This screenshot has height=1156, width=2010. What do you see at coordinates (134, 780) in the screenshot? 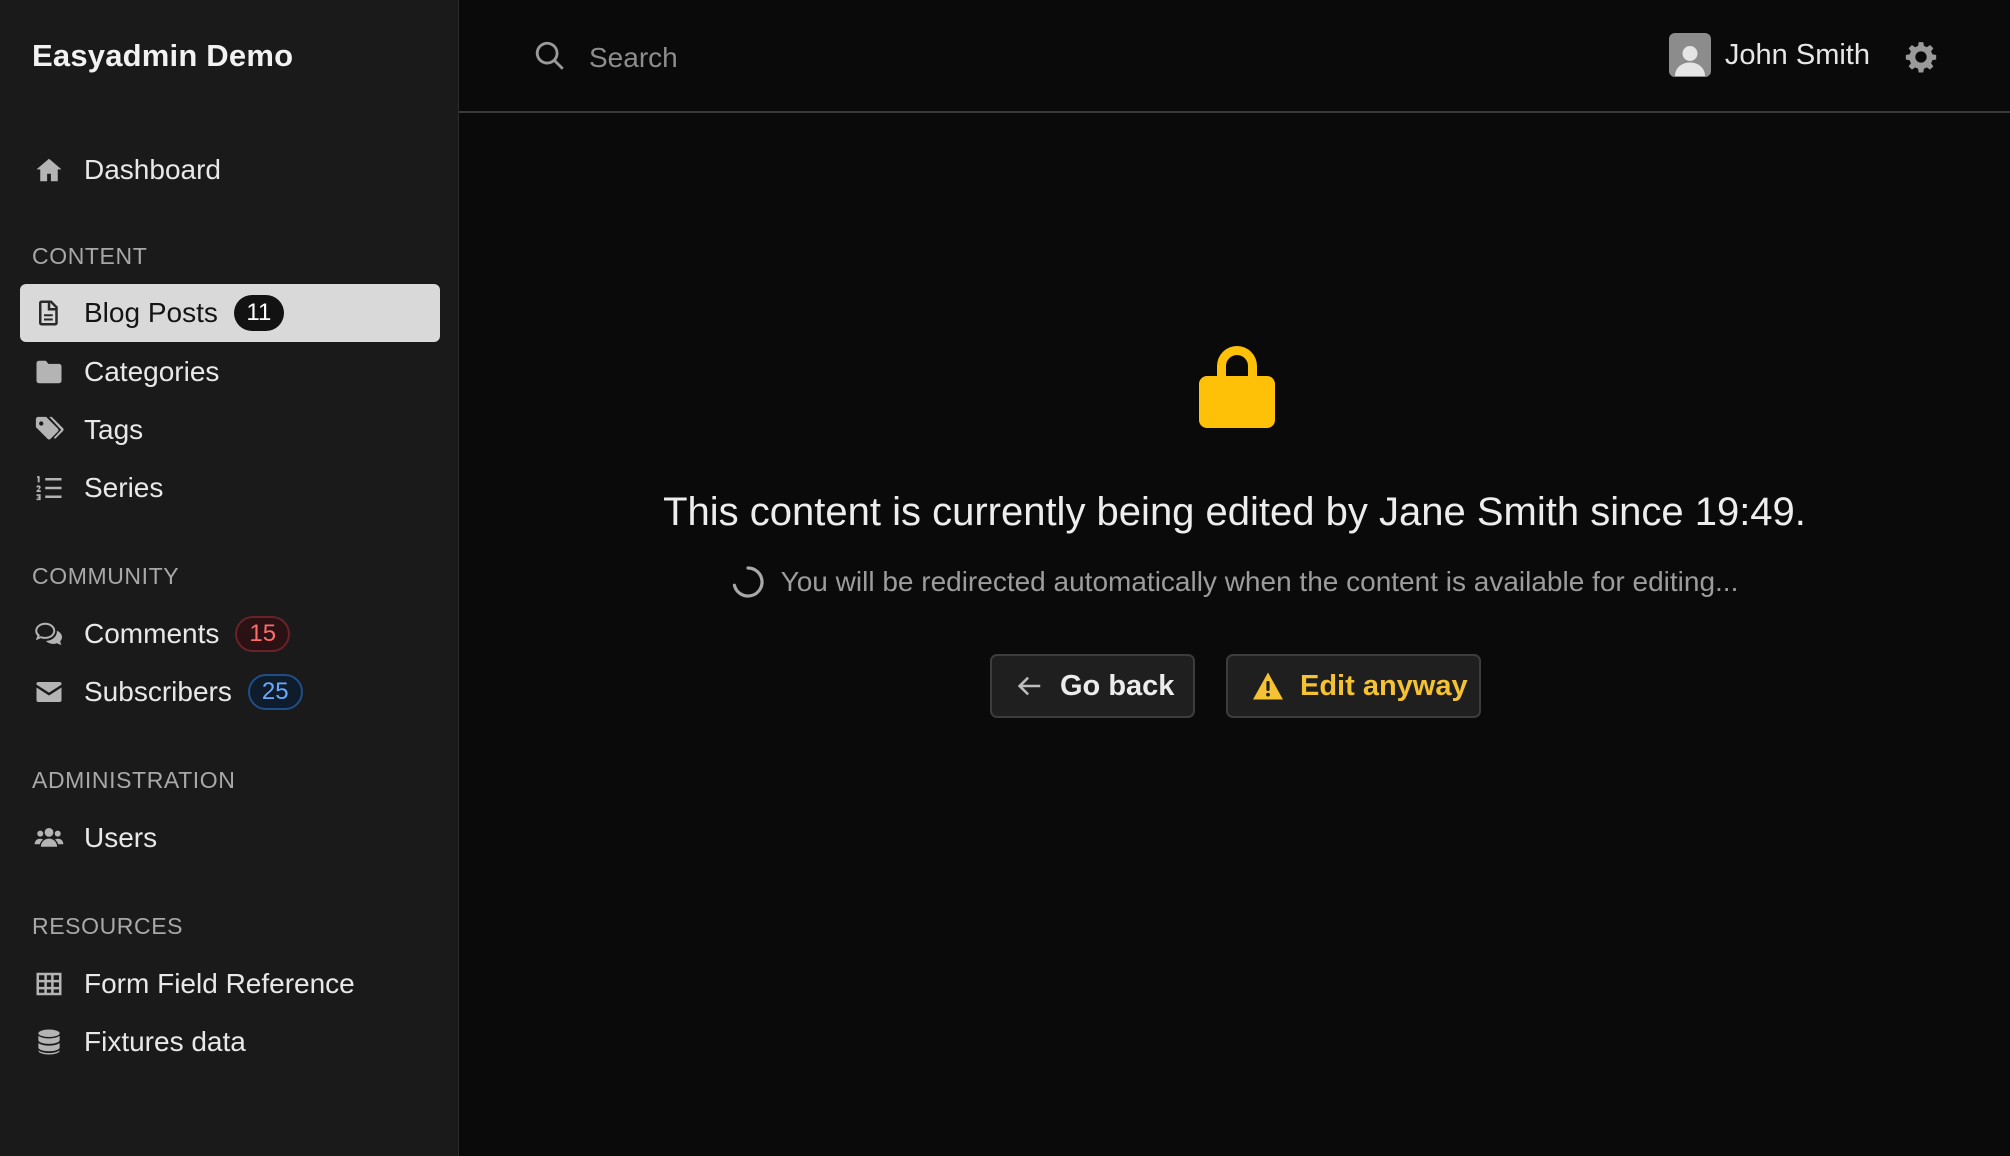
I see `section-title-administration: ADMINISTRATION` at bounding box center [134, 780].